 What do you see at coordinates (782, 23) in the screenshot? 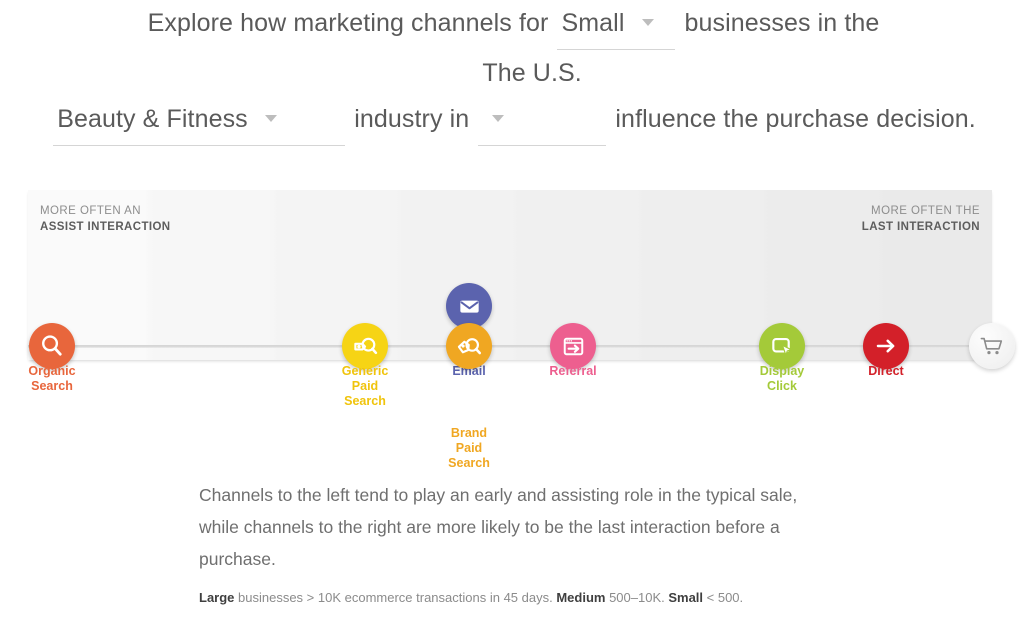
I see `headline-text-part2: businesses in the` at bounding box center [782, 23].